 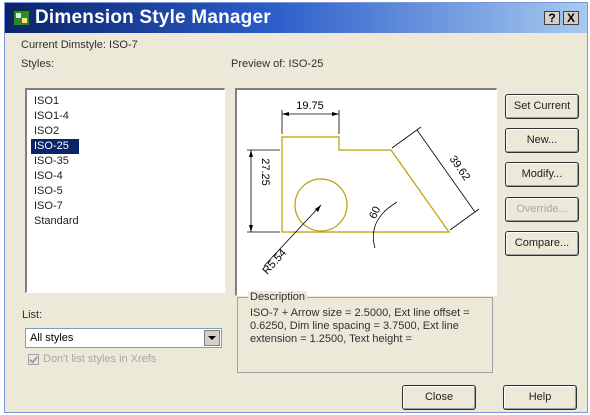 What do you see at coordinates (55, 131) in the screenshot?
I see `style-item-iso2: ISO2` at bounding box center [55, 131].